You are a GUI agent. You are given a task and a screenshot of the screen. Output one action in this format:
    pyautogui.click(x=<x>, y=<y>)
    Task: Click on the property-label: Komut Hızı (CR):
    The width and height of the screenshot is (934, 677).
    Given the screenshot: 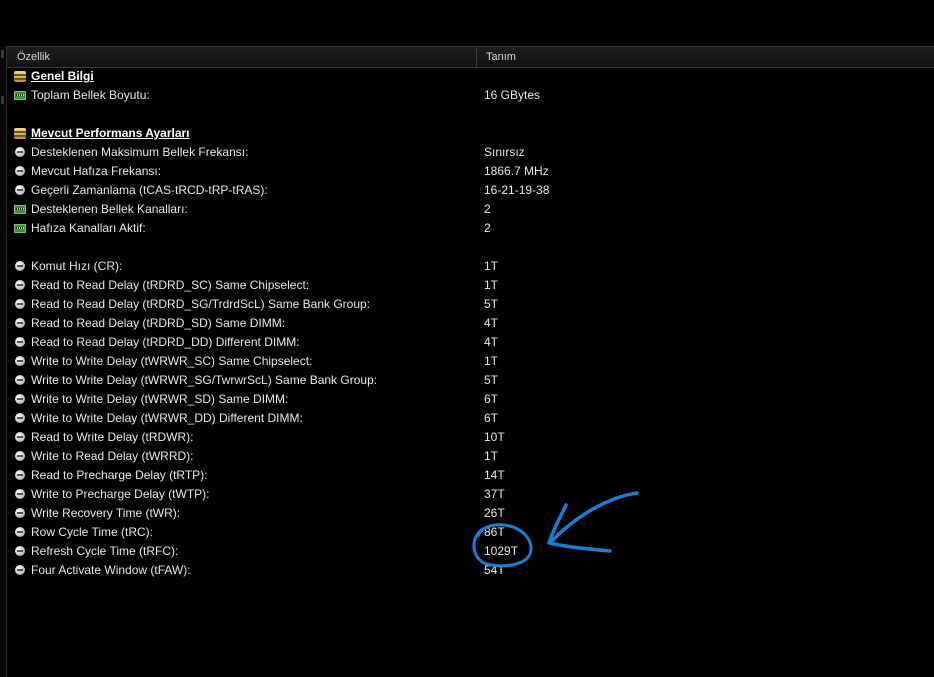 What is the action you would take?
    pyautogui.click(x=77, y=266)
    